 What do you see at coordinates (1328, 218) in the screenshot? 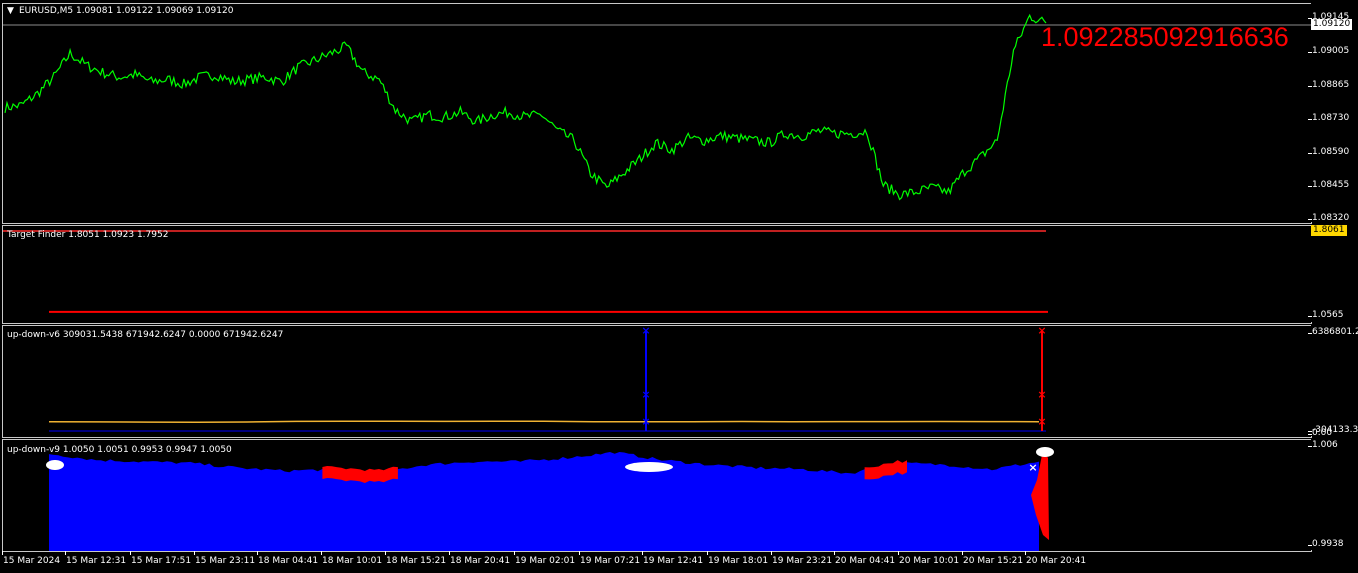
I see `price-tick: 1.08320` at bounding box center [1328, 218].